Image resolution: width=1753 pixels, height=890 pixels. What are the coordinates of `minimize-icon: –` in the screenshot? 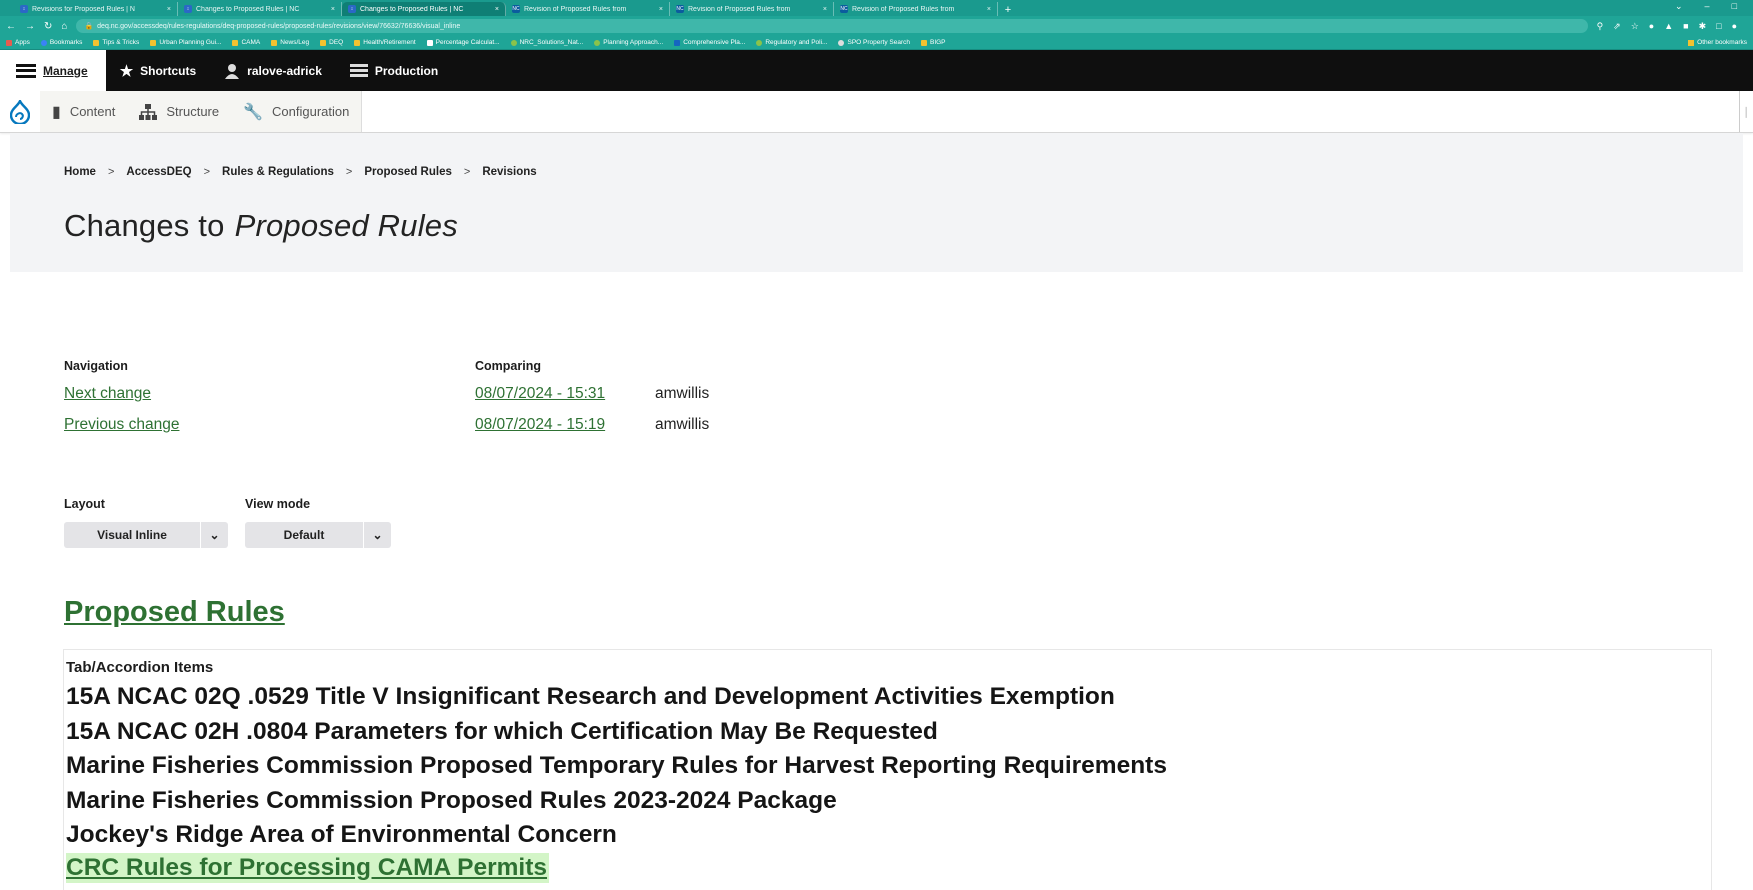 It's located at (1707, 6).